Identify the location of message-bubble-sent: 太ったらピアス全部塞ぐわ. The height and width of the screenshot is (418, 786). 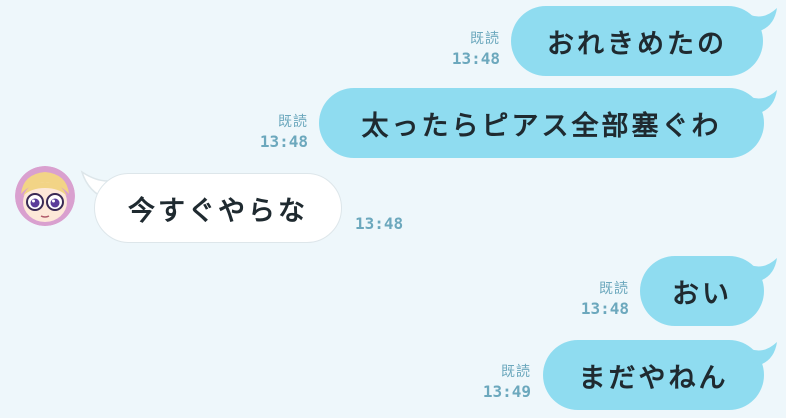
(541, 123).